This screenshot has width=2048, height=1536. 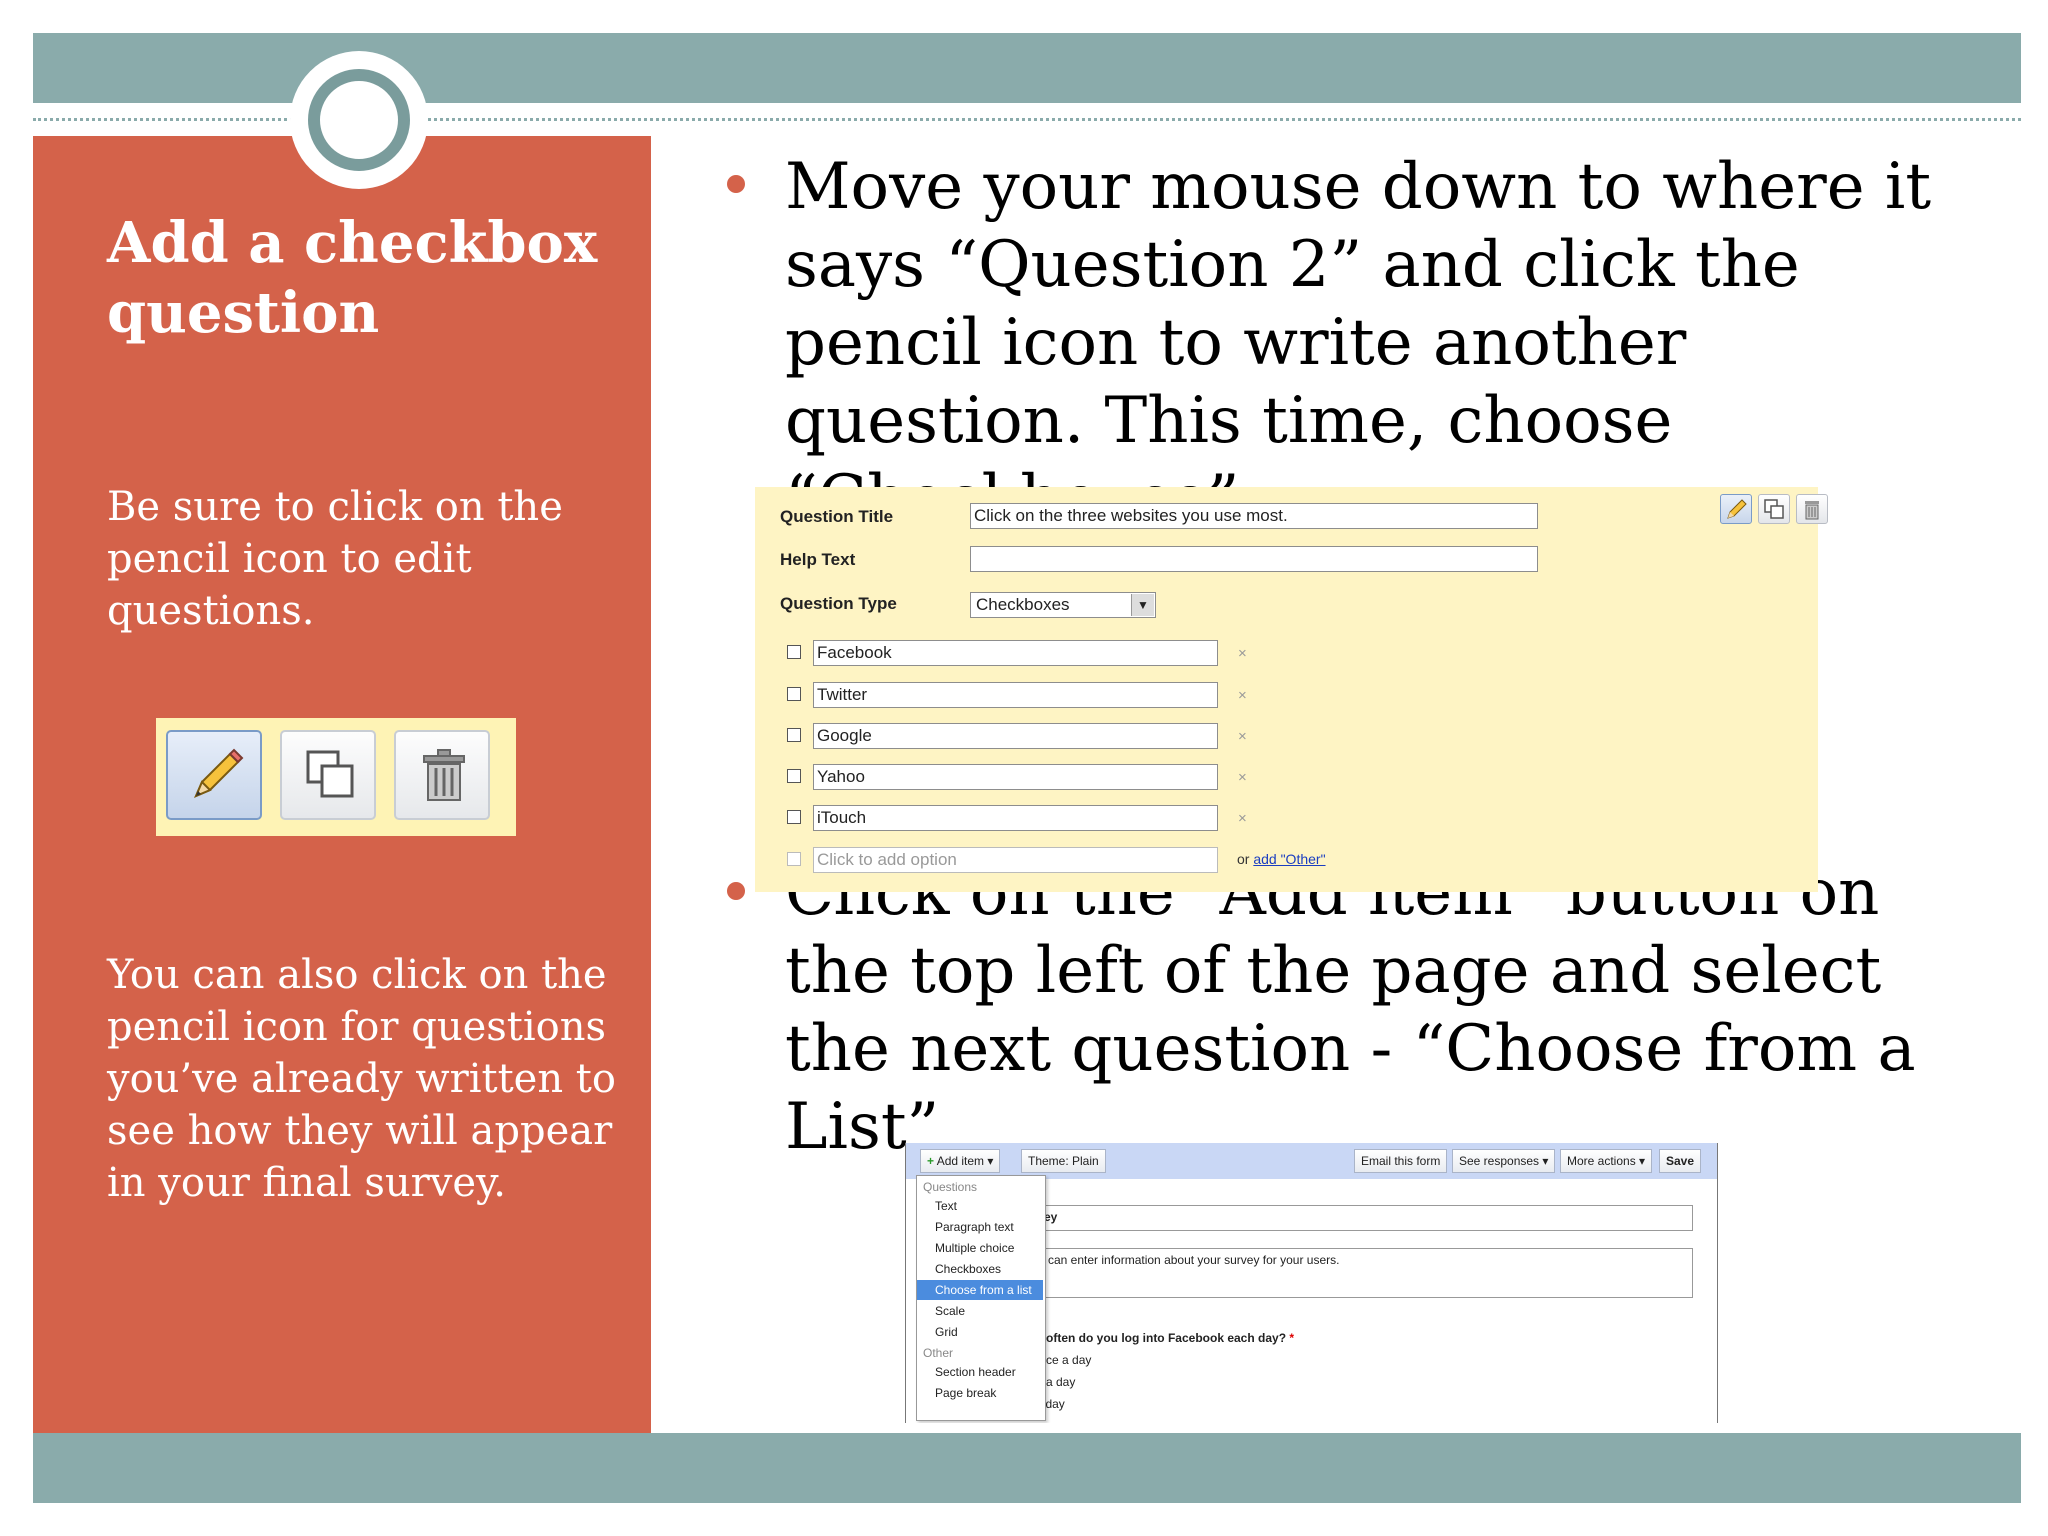 I want to click on choice-preview: a day, so click(x=1061, y=1382).